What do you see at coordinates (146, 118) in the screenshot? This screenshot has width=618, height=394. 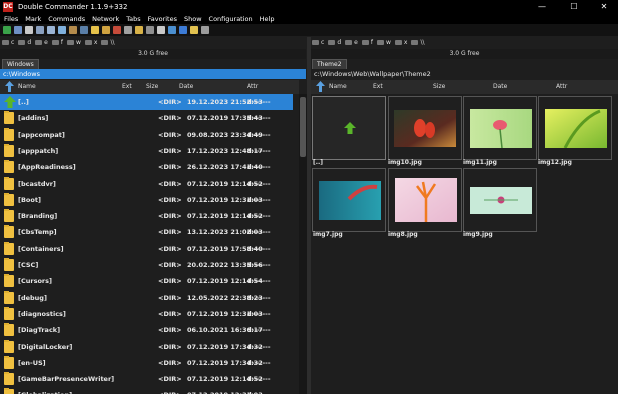 I see `file-row: [addins] <DIR> 07.12.2019 17:35:43 d-------` at bounding box center [146, 118].